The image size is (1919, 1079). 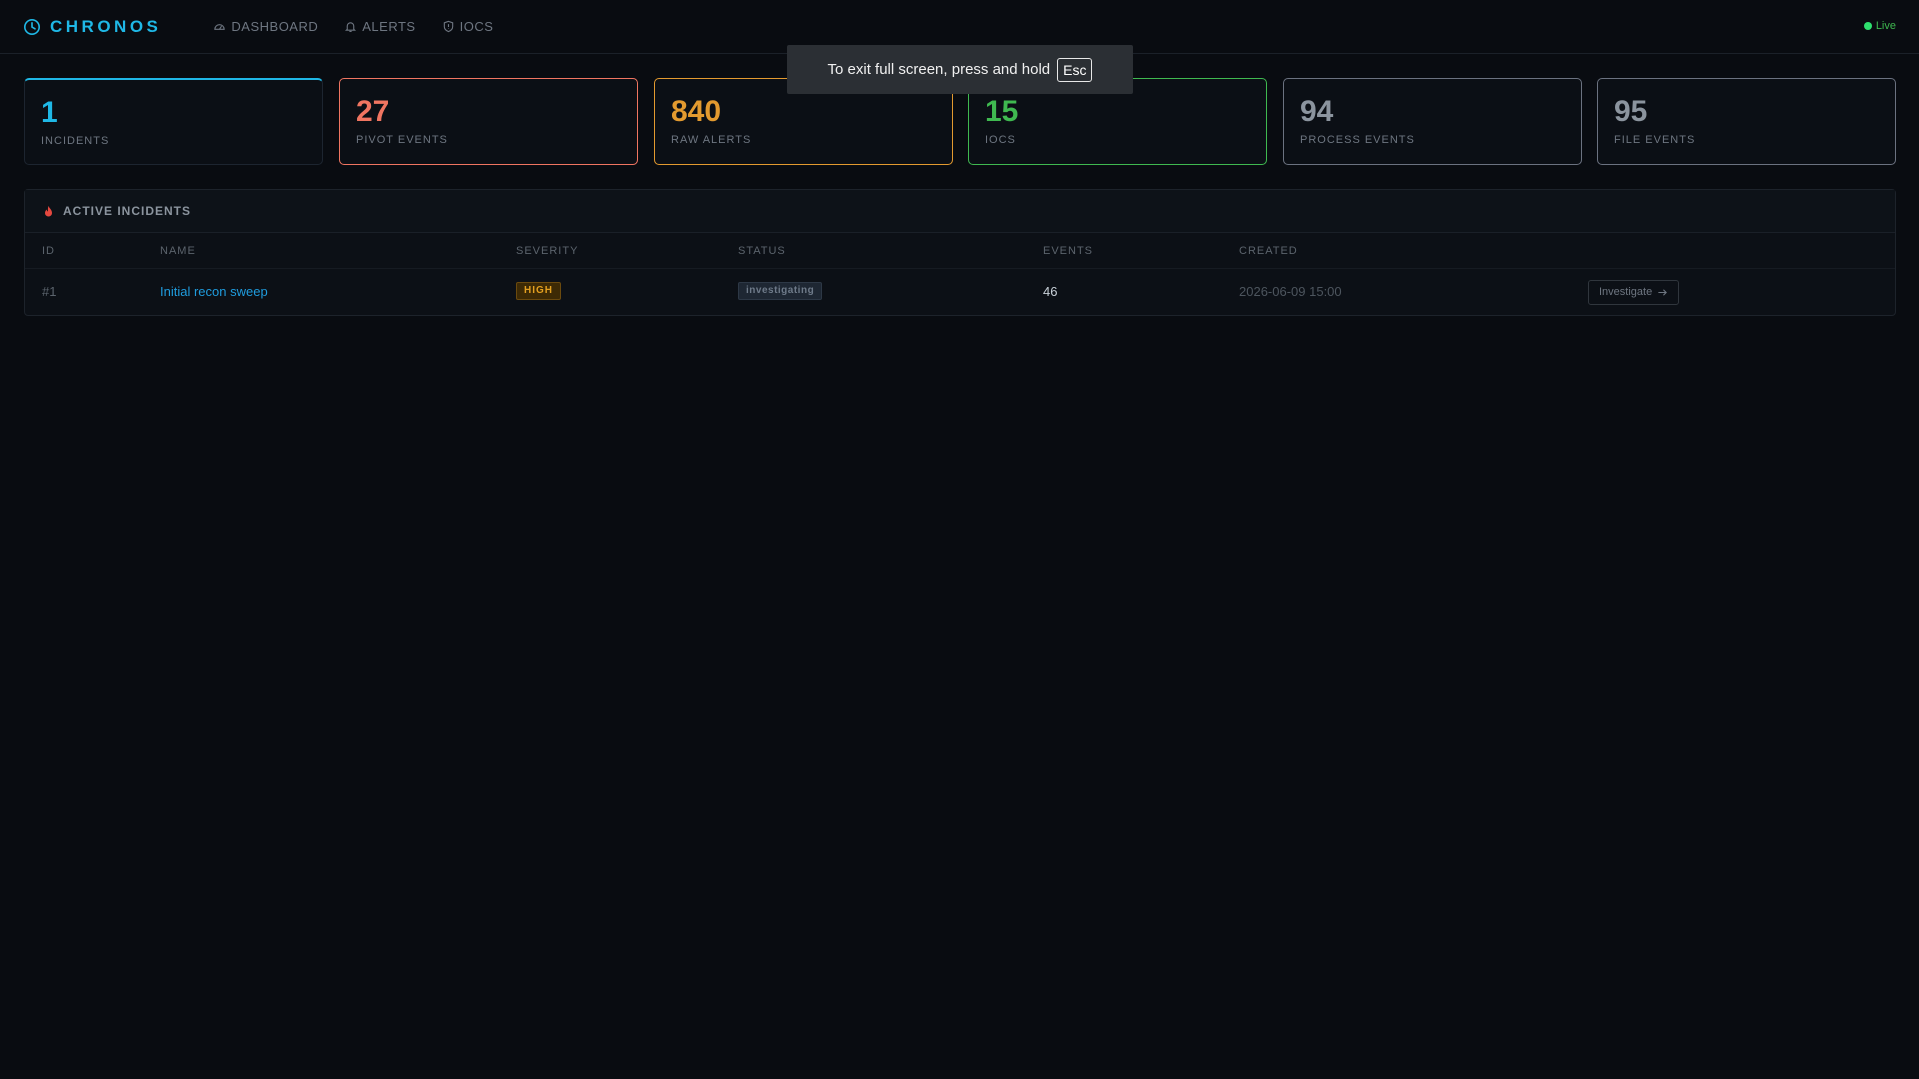 What do you see at coordinates (402, 140) in the screenshot?
I see `stat-label: PIVOT EVENTS` at bounding box center [402, 140].